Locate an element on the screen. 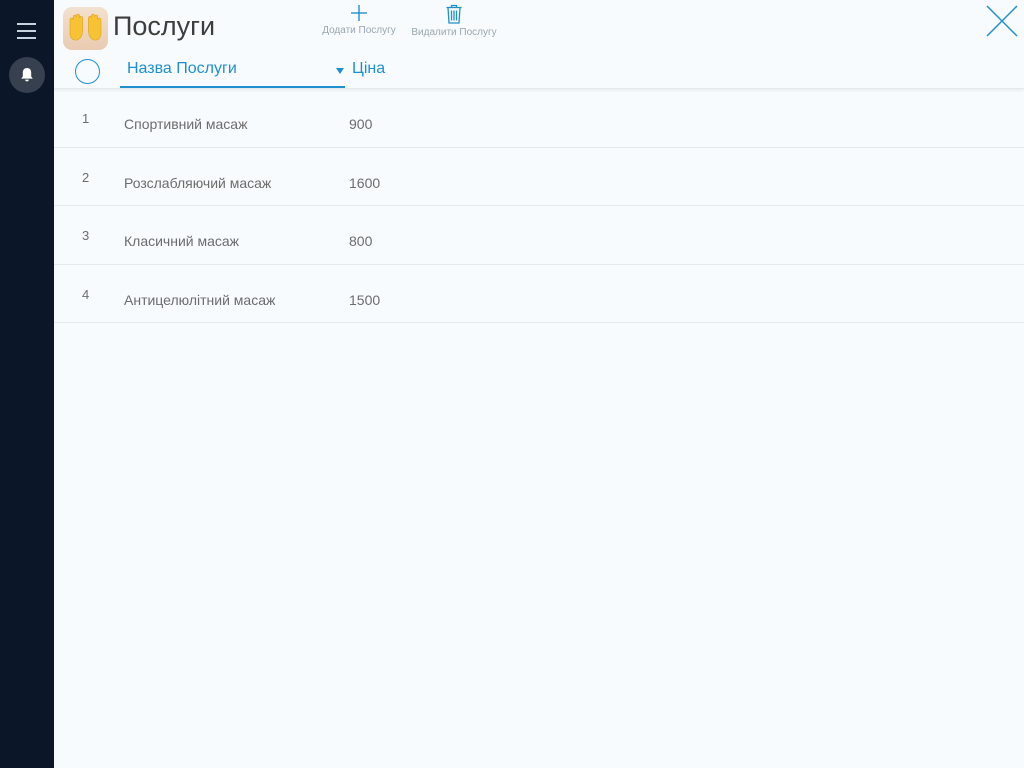 The height and width of the screenshot is (768, 1024). add-service-button: Додати Послугу is located at coordinates (359, 20).